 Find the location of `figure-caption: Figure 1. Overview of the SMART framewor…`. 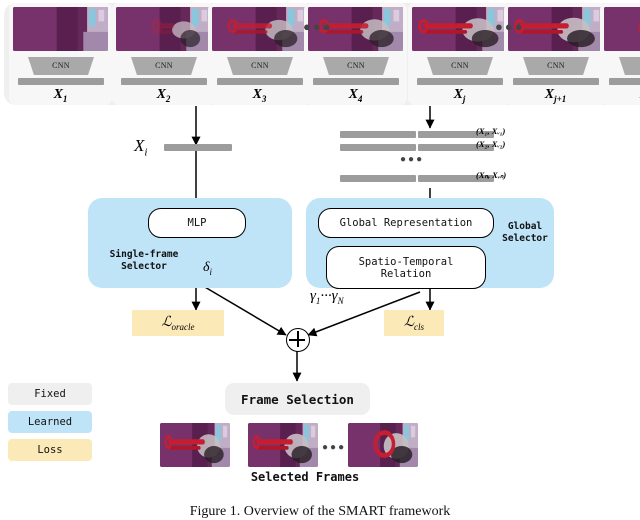

figure-caption: Figure 1. Overview of the SMART framewor… is located at coordinates (320, 512).